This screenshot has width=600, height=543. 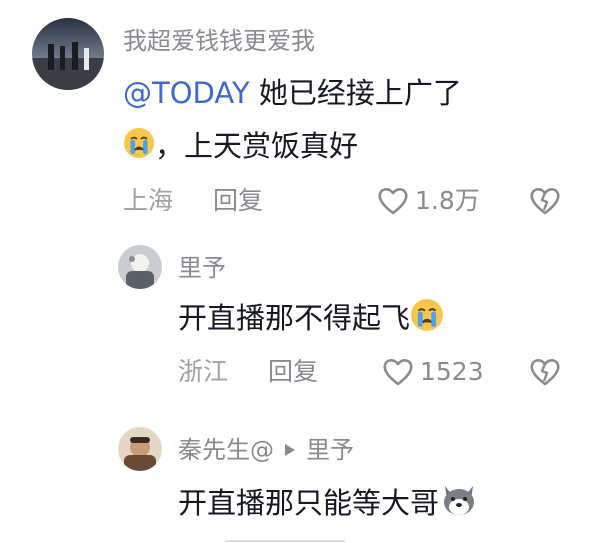 I want to click on dog-face-emoji, so click(x=459, y=505).